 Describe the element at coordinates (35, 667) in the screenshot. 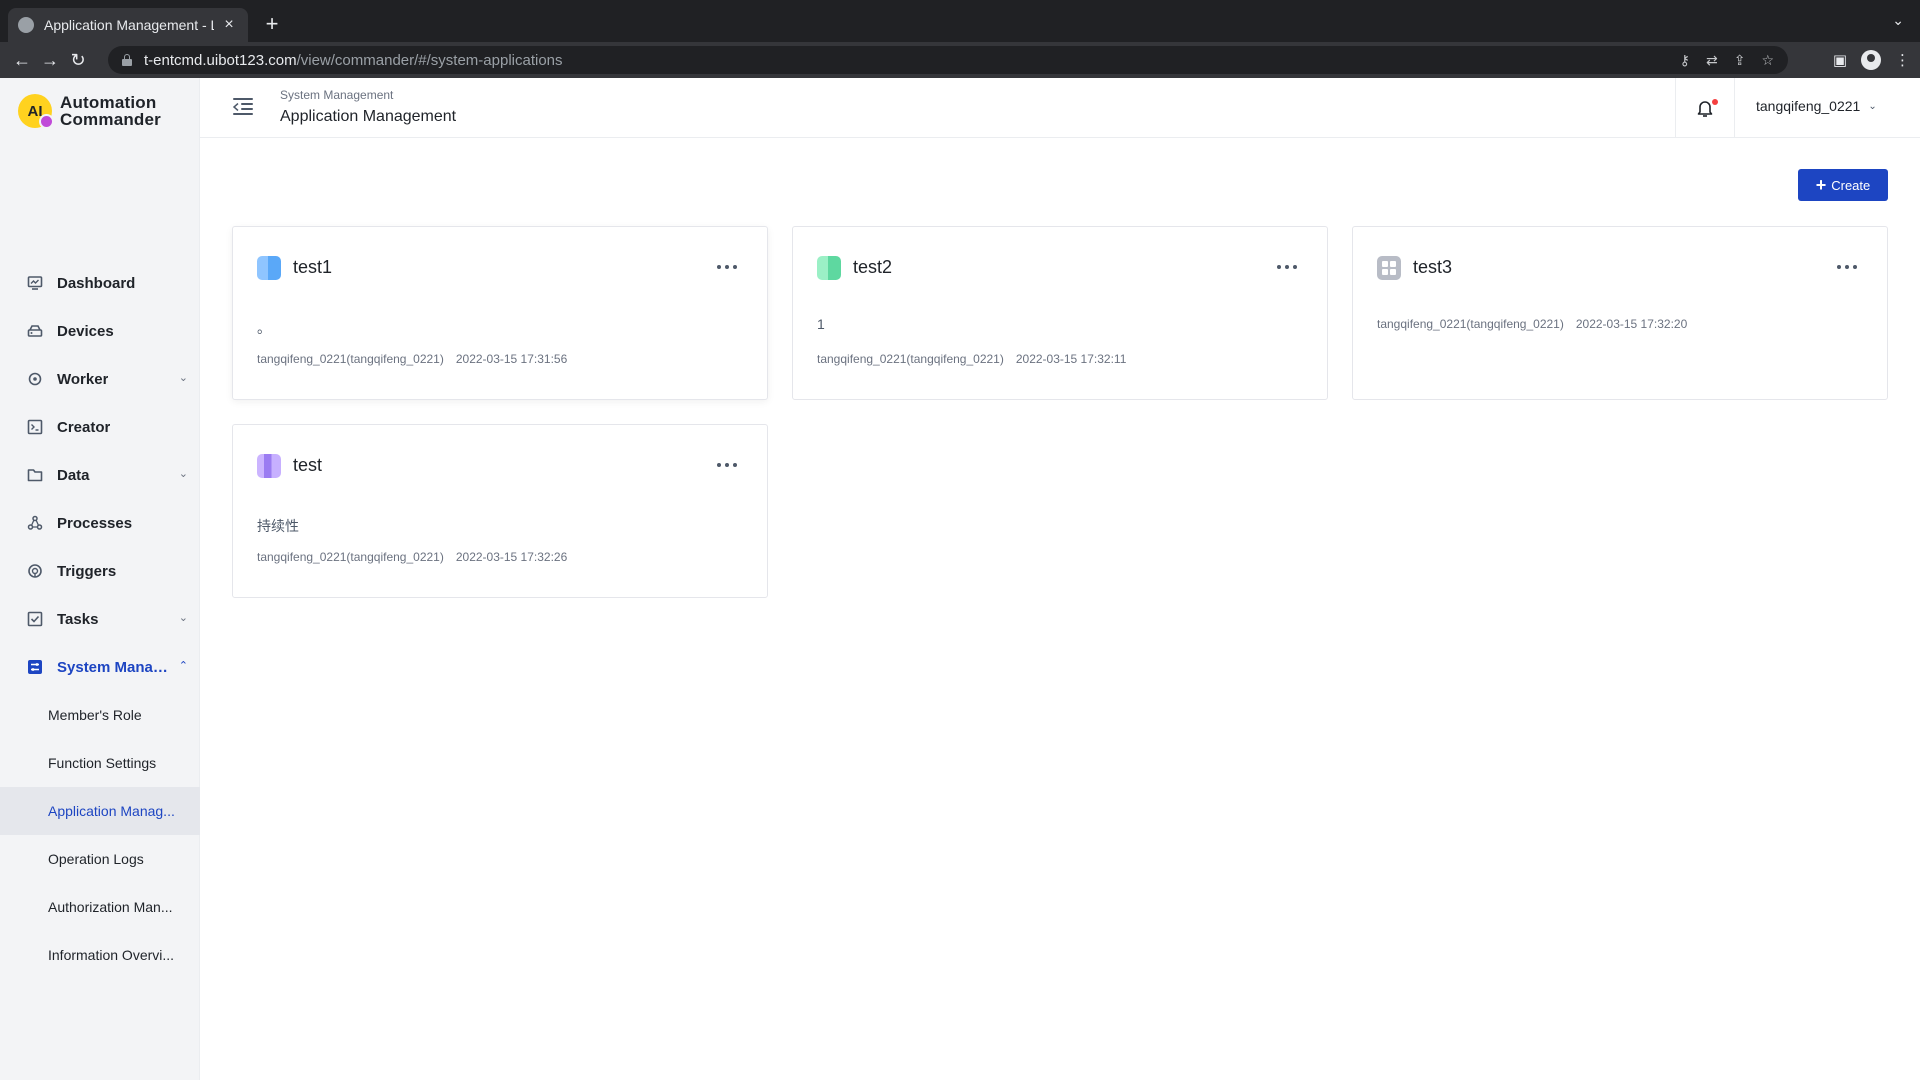

I see `system-management-icon` at that location.